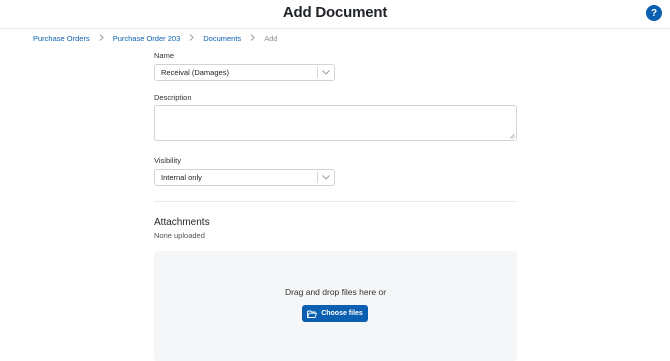 The width and height of the screenshot is (670, 361). What do you see at coordinates (164, 55) in the screenshot?
I see `name-label: Name` at bounding box center [164, 55].